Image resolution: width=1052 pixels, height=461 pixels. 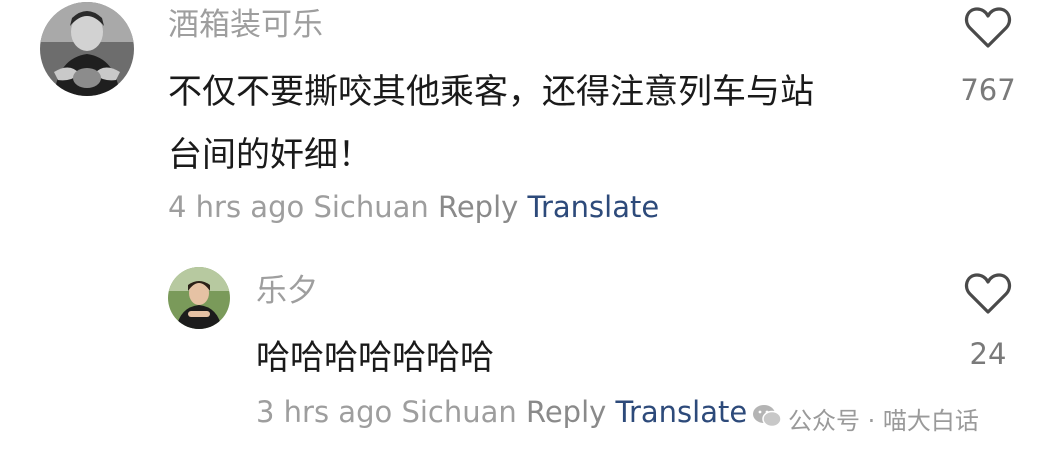 I want to click on reply-time-location: 3 hrs ago Sichuan, so click(x=386, y=412).